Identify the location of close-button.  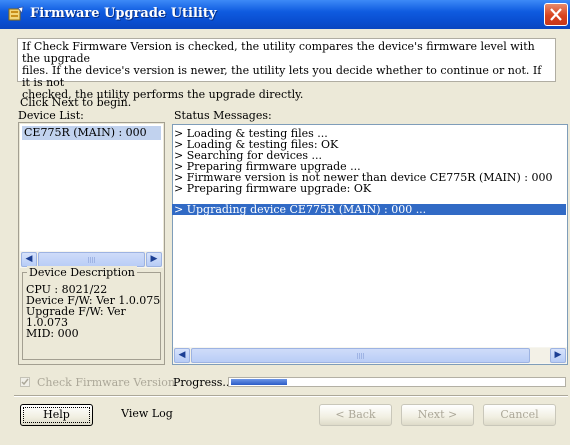
(556, 14).